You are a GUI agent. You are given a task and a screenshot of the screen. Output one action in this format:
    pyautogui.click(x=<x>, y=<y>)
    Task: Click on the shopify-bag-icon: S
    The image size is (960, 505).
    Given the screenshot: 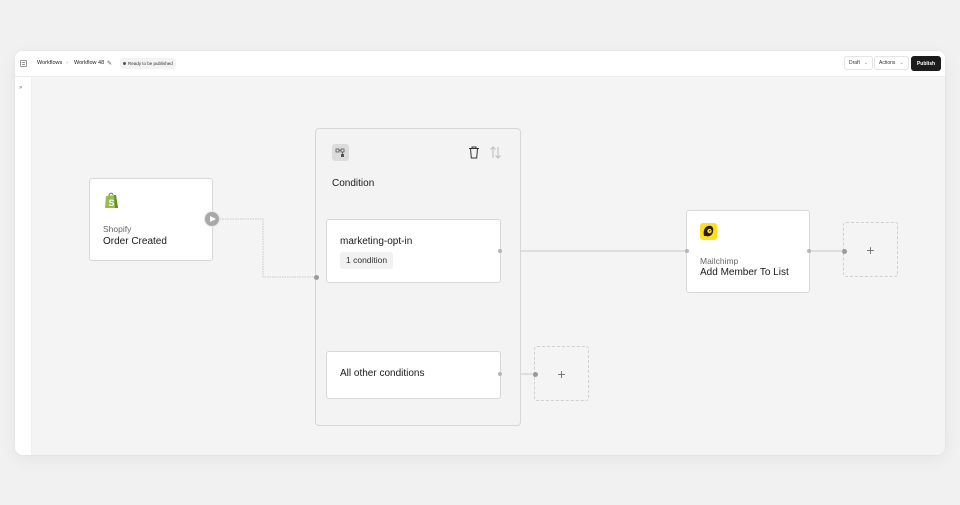 What is the action you would take?
    pyautogui.click(x=111, y=200)
    